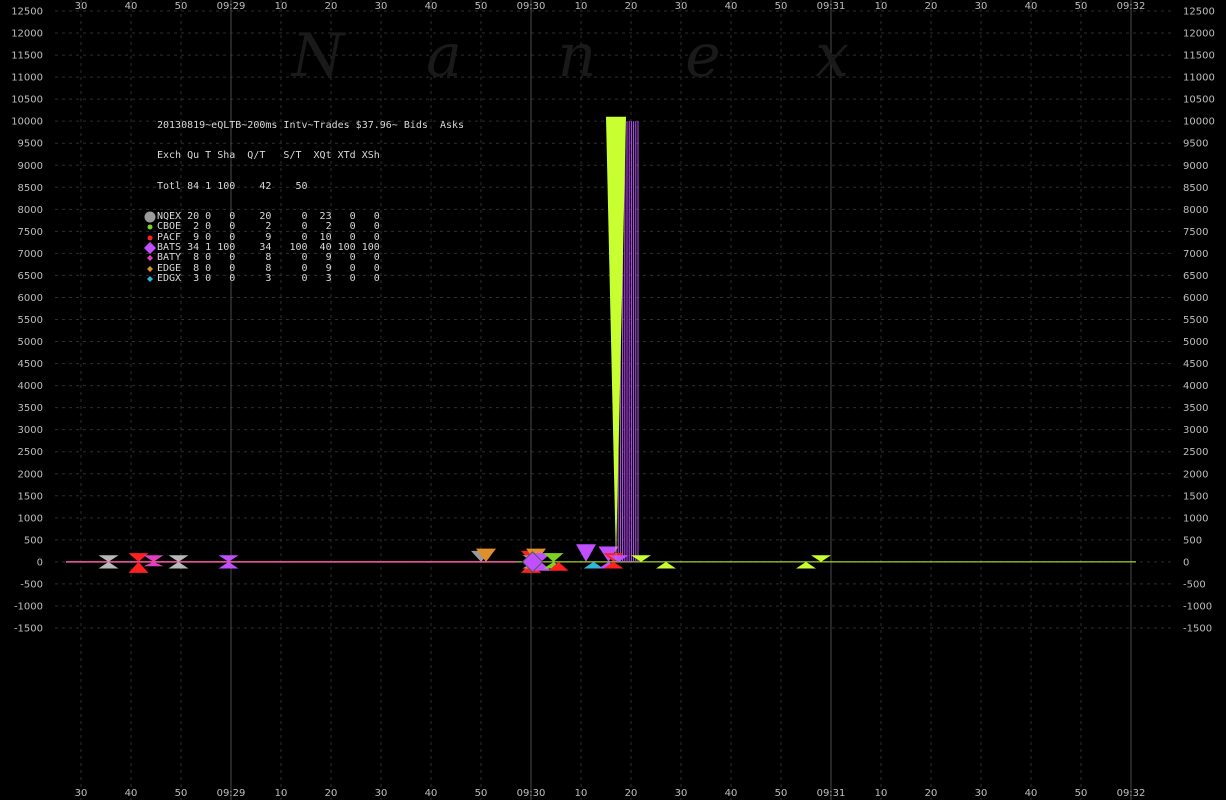 This screenshot has height=800, width=1226. I want to click on watermark-letter: x, so click(832, 56).